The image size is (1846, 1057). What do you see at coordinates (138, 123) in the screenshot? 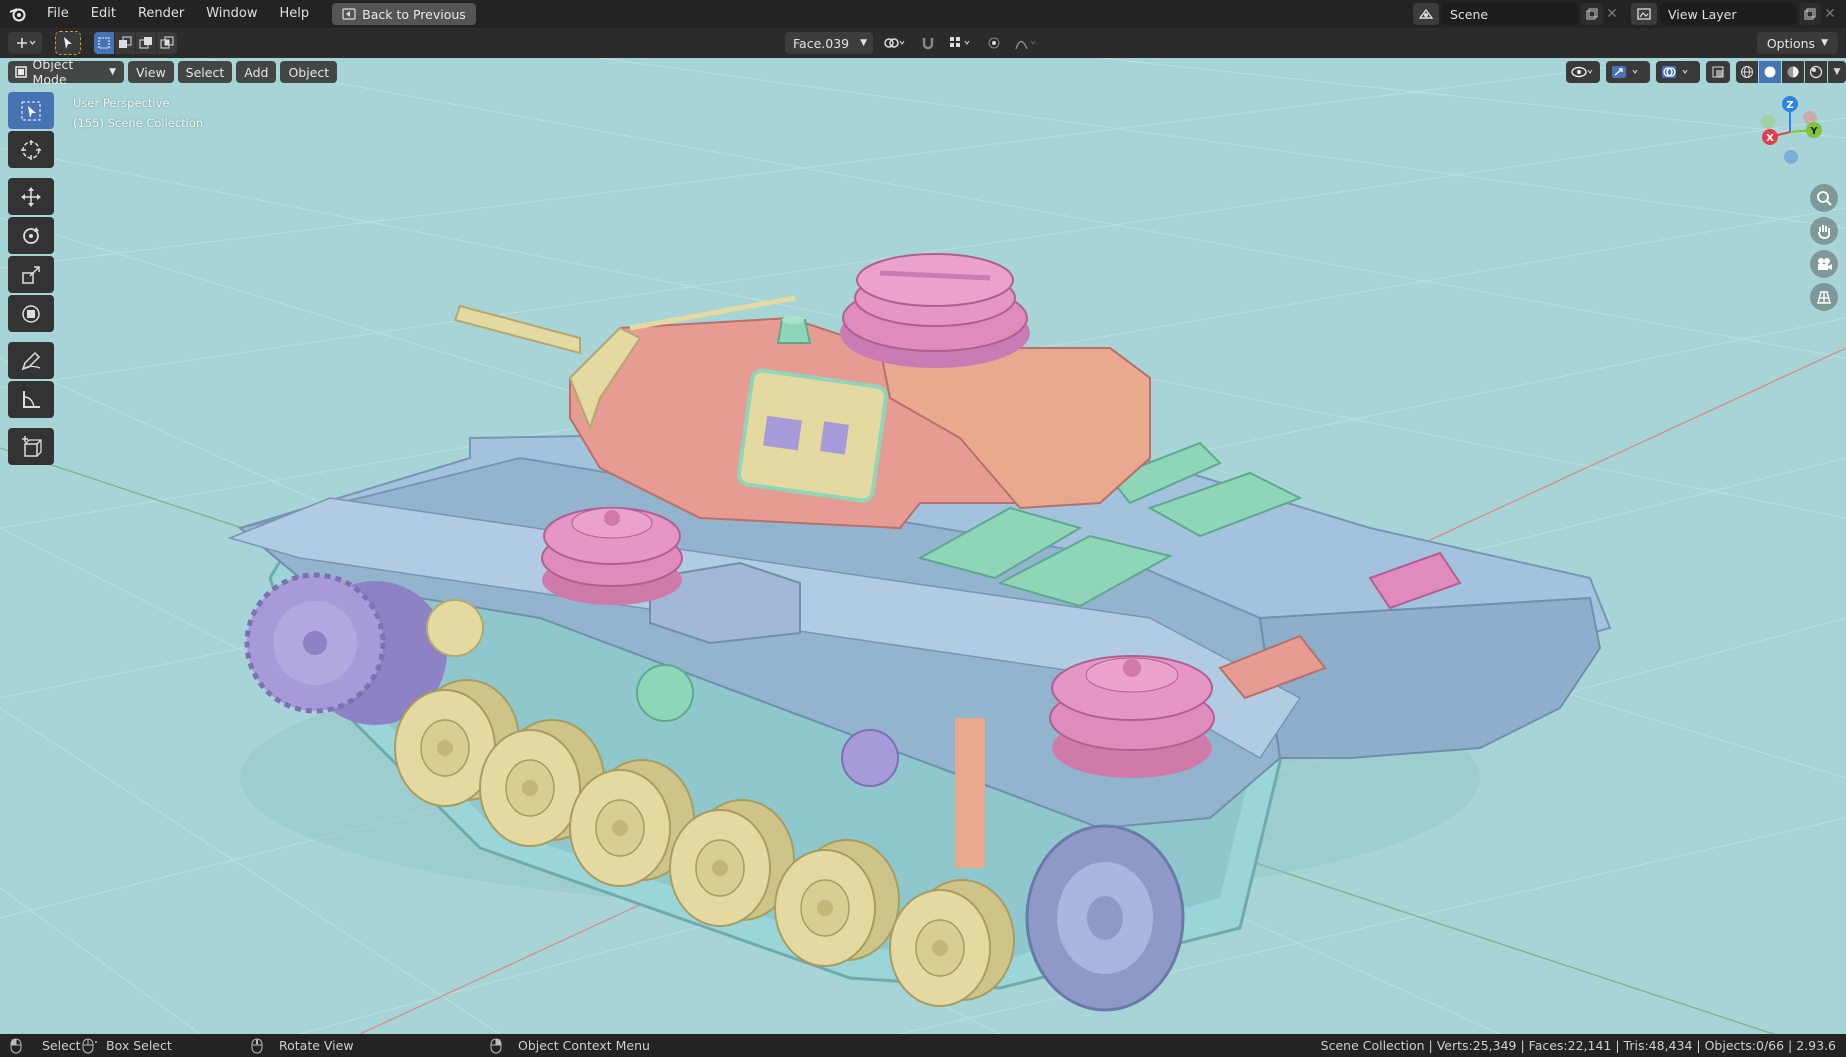
I see `collection-label: (155) Scene Collection` at bounding box center [138, 123].